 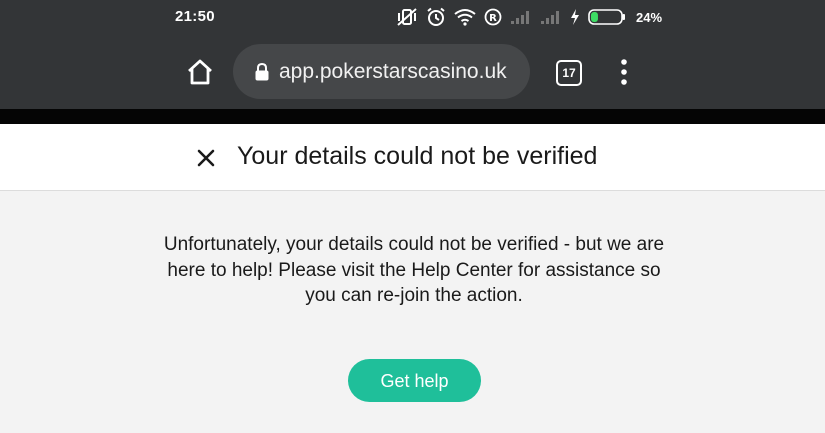 I want to click on dialog-title: Your details could not be verified, so click(x=417, y=156).